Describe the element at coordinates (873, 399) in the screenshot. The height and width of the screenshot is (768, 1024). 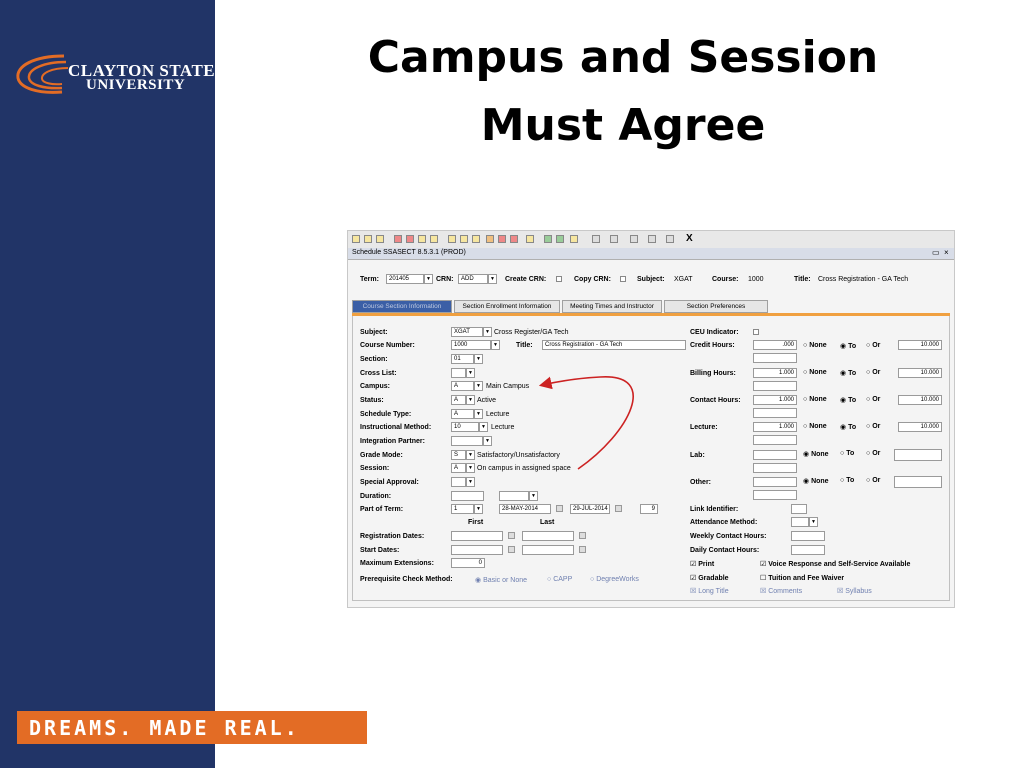
I see `contact-or-radio: ○ Or` at that location.